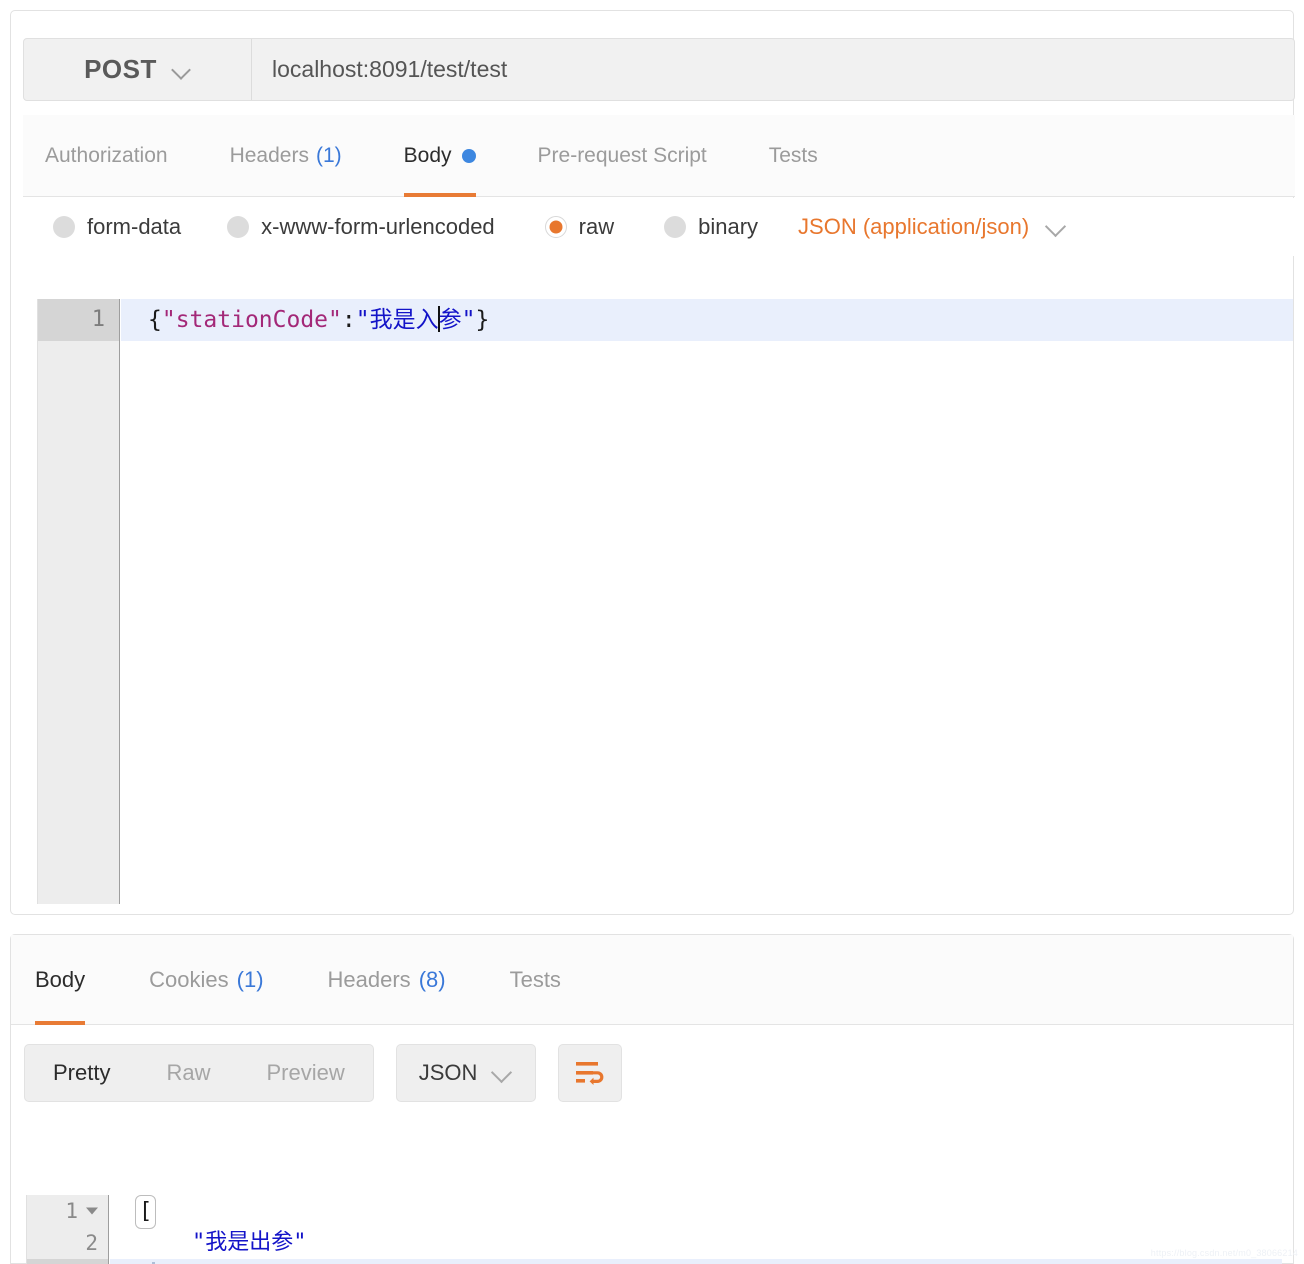 The width and height of the screenshot is (1304, 1264). What do you see at coordinates (1224, 1253) in the screenshot?
I see `watermark-text: https://blog.csdn.net/m0_38066214` at bounding box center [1224, 1253].